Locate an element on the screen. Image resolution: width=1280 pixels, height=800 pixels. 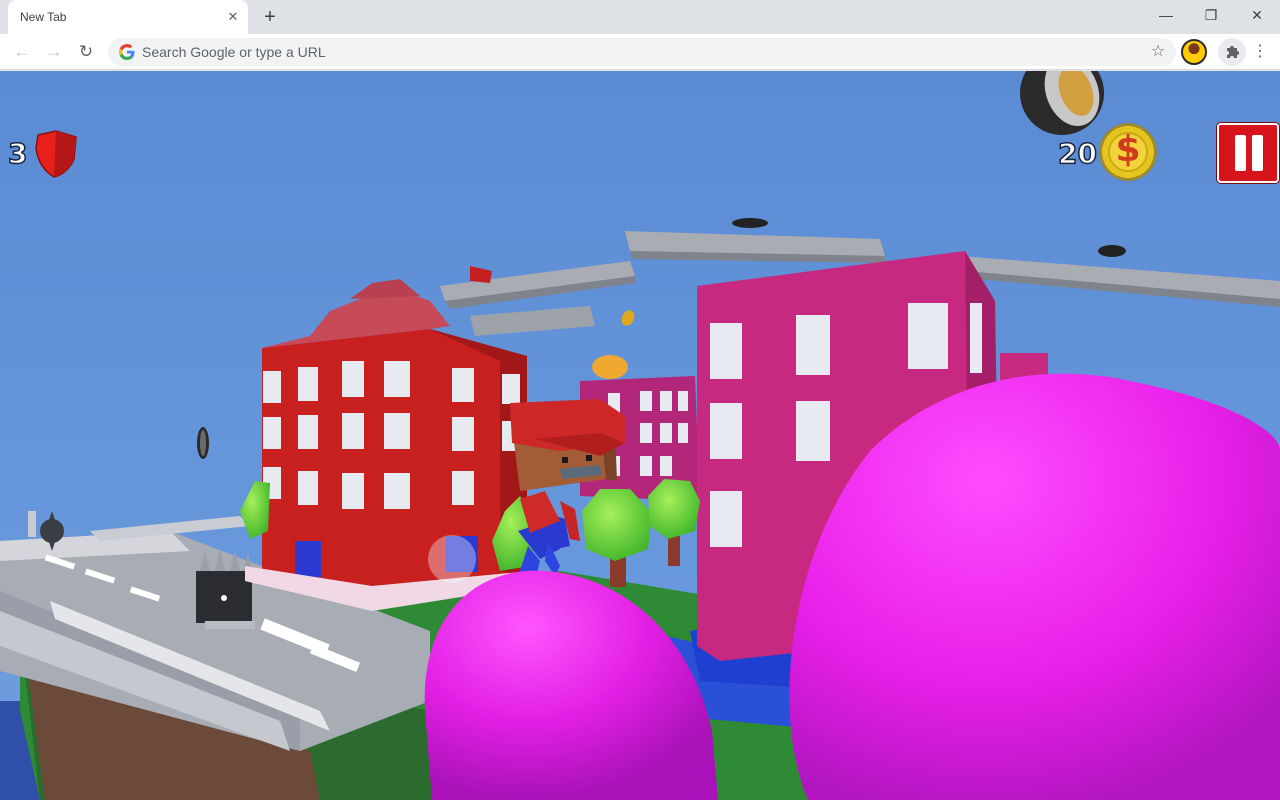
reload-icon: ↻ is located at coordinates (86, 52).